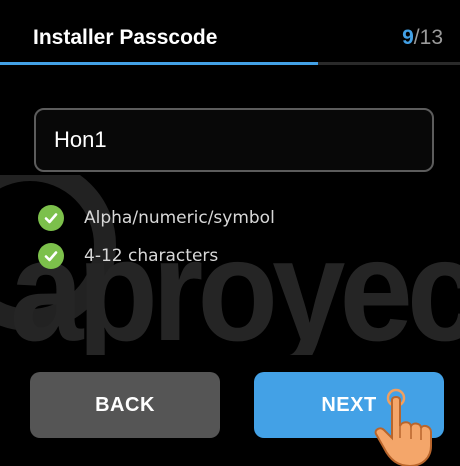 This screenshot has height=466, width=460. I want to click on requirement-length: 4-12 characters, so click(233, 256).